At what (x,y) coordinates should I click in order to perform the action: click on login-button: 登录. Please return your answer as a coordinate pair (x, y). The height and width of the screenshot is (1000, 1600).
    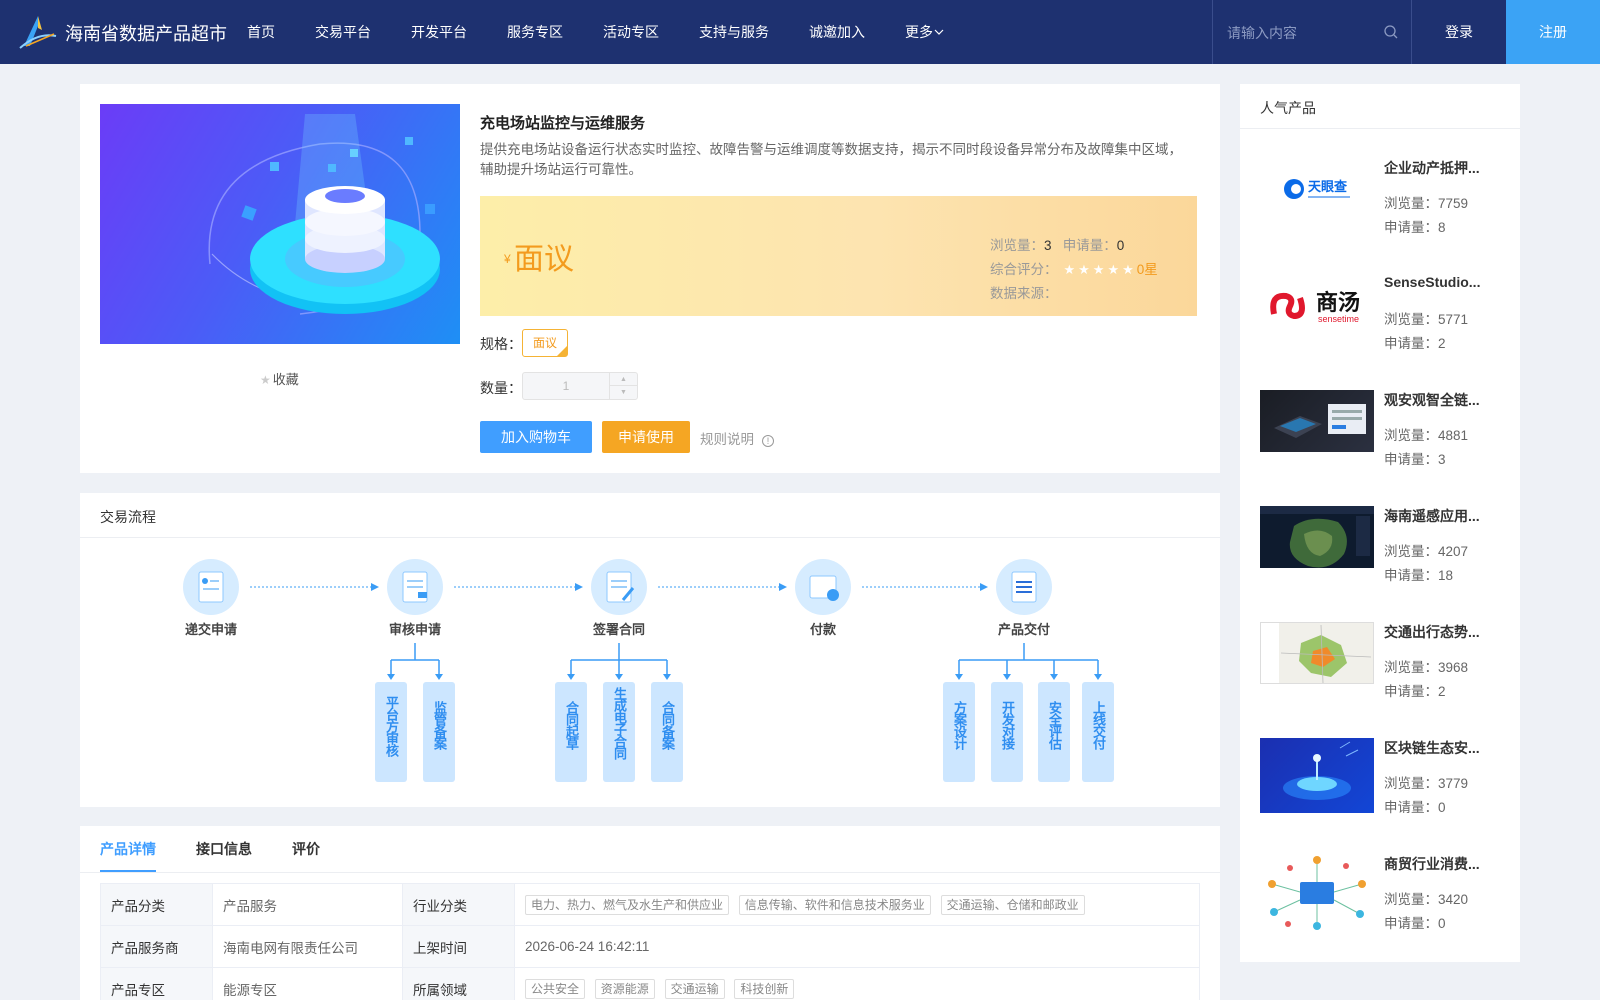
    Looking at the image, I should click on (1459, 32).